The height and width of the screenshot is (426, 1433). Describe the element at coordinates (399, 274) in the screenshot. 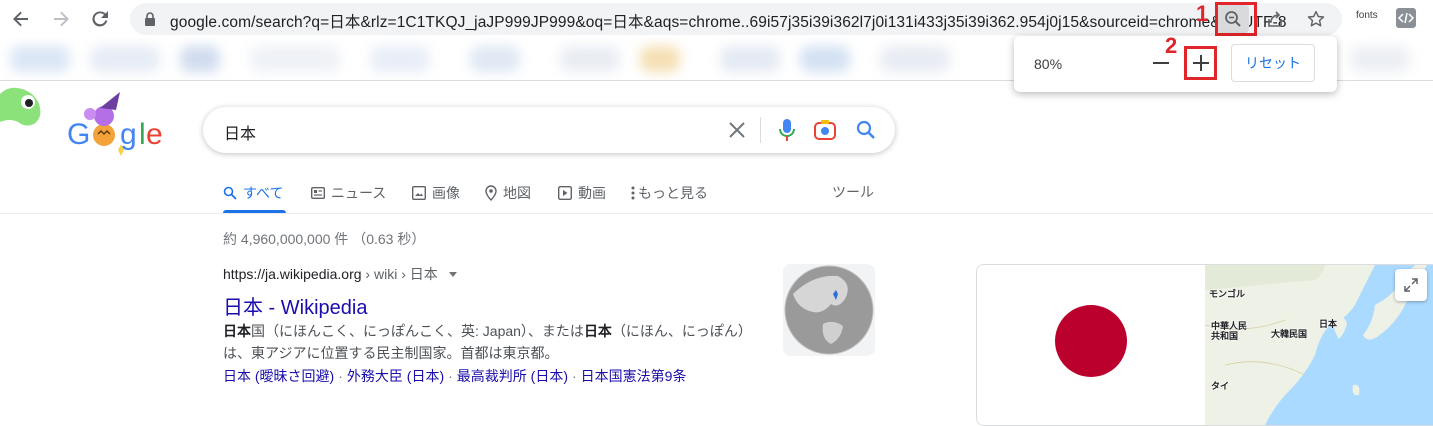

I see `cite-path: › wiki › 日本` at that location.